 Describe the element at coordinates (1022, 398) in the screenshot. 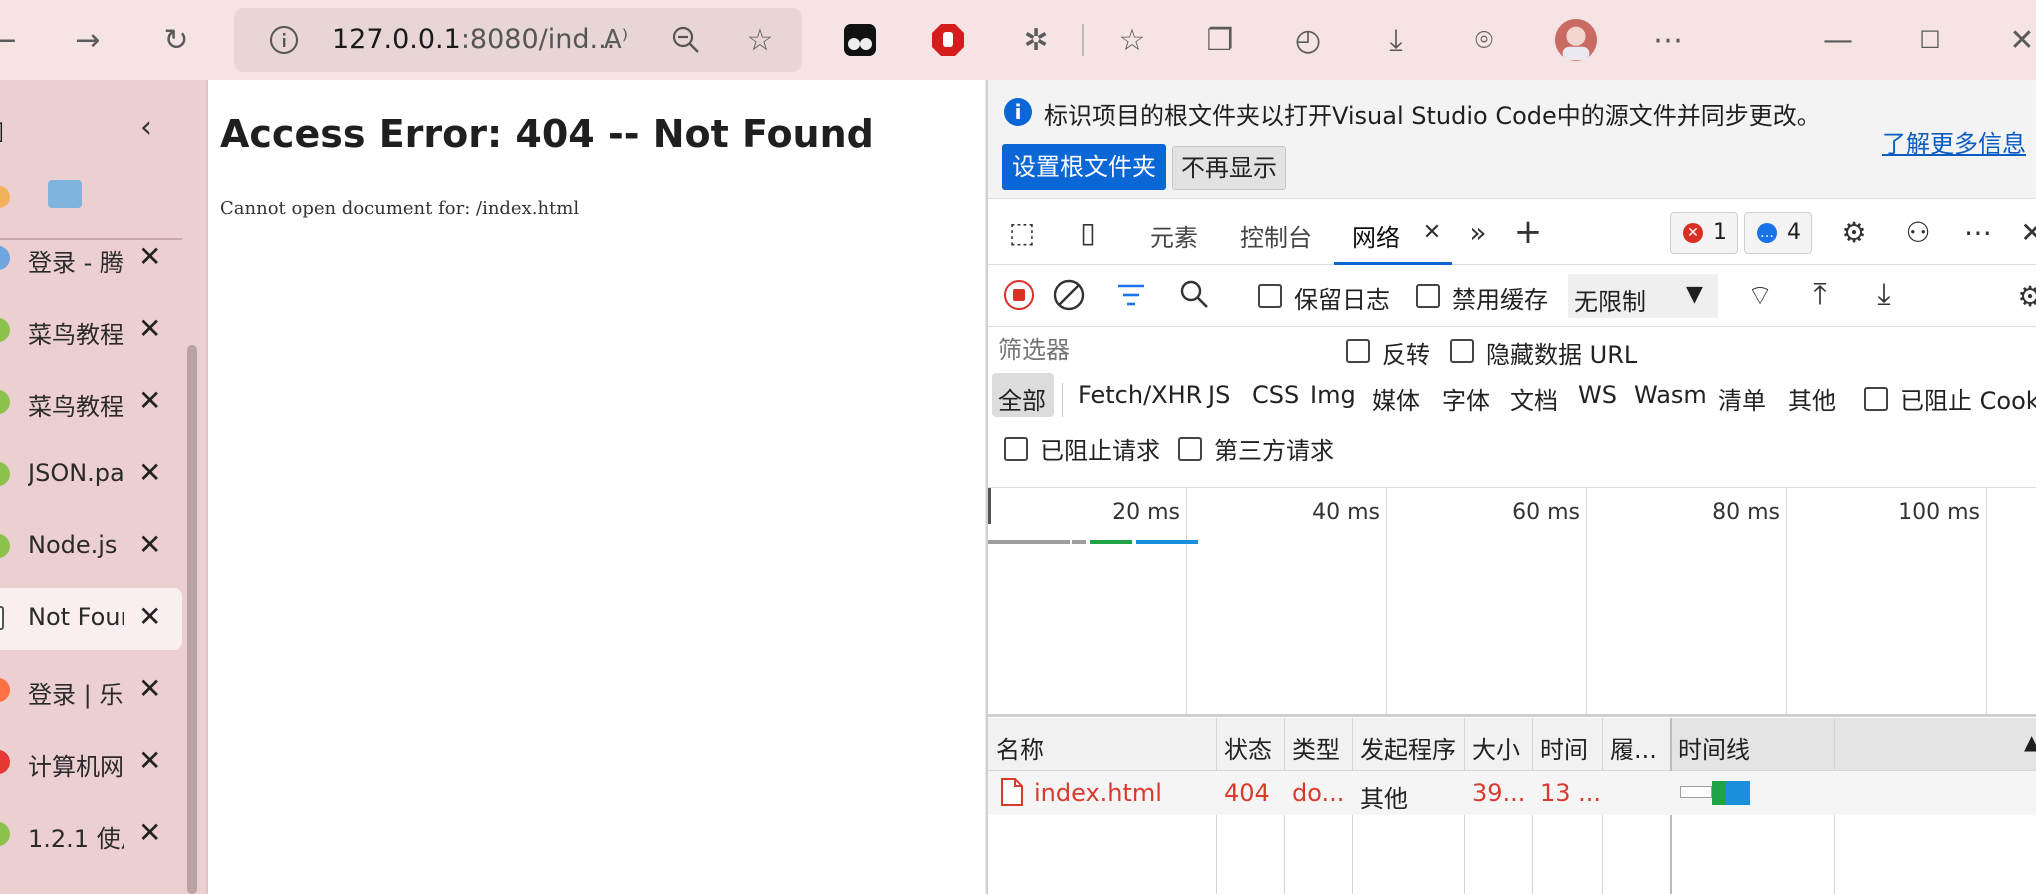

I see `type-filter-all: 全部` at that location.